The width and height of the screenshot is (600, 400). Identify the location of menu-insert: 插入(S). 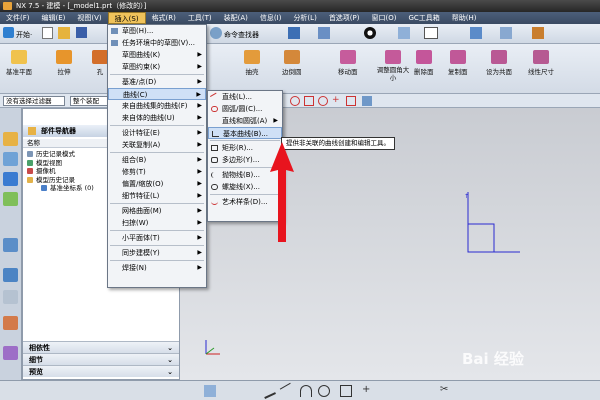
(126, 18).